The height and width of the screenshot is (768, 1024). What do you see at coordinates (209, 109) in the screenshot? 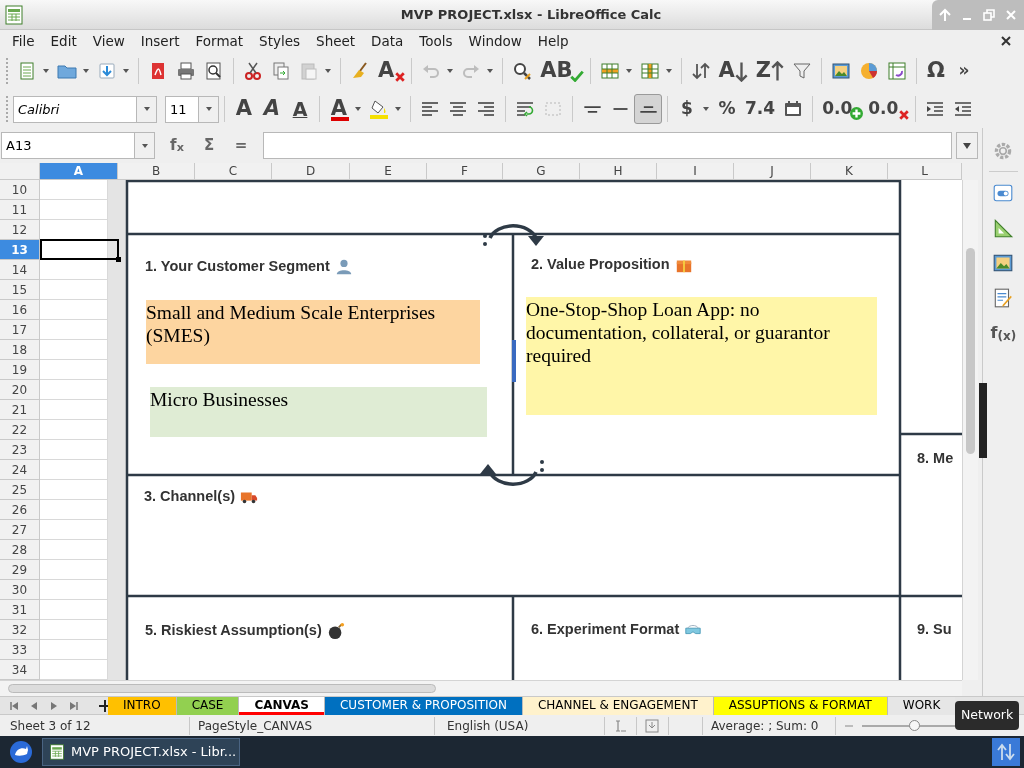
I see `font-size-dropdown` at bounding box center [209, 109].